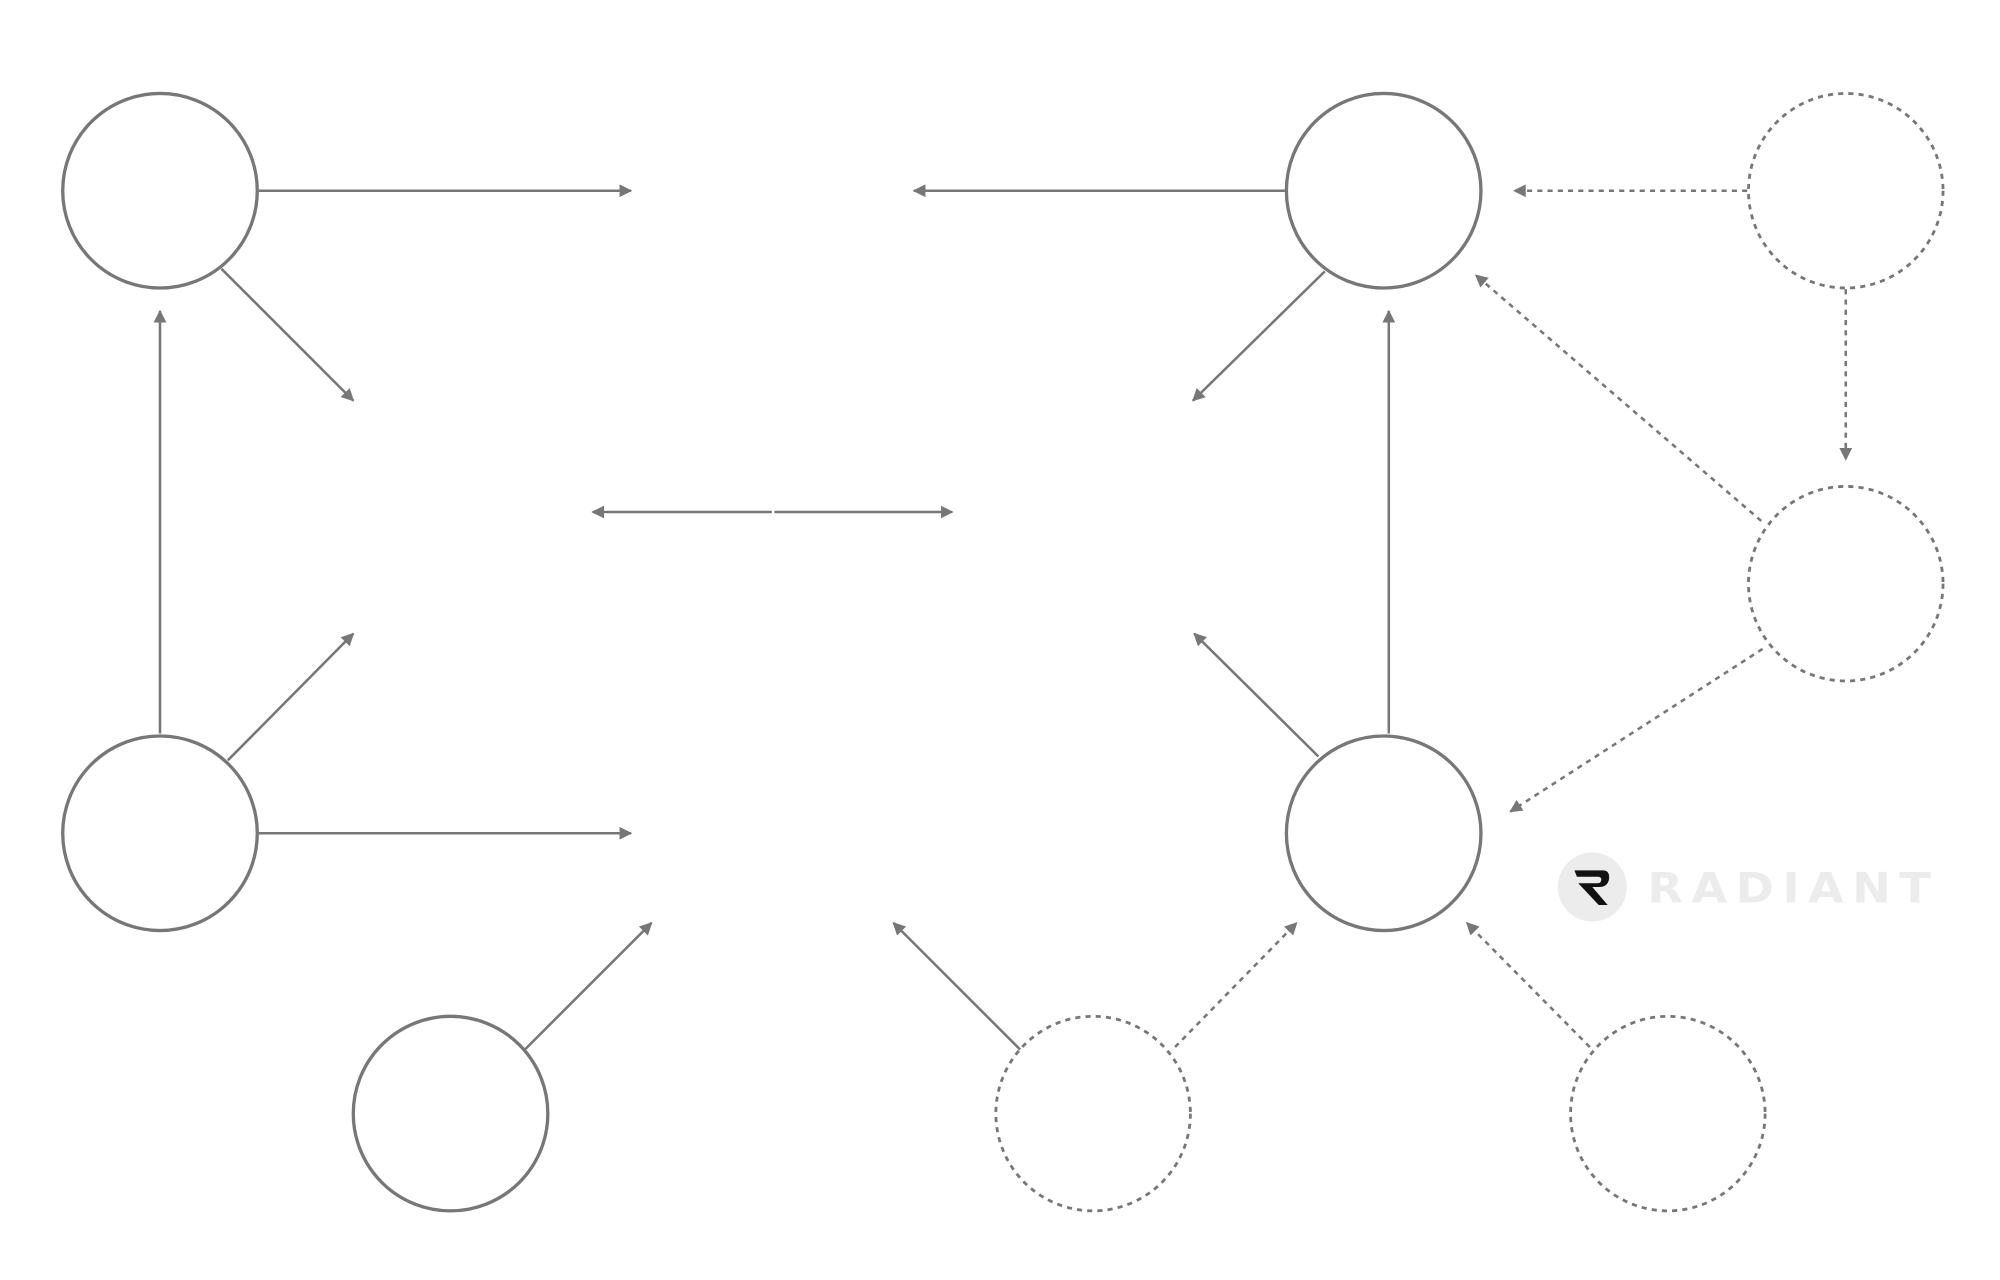  What do you see at coordinates (1618, 398) in the screenshot?
I see `edge-G-to-D` at bounding box center [1618, 398].